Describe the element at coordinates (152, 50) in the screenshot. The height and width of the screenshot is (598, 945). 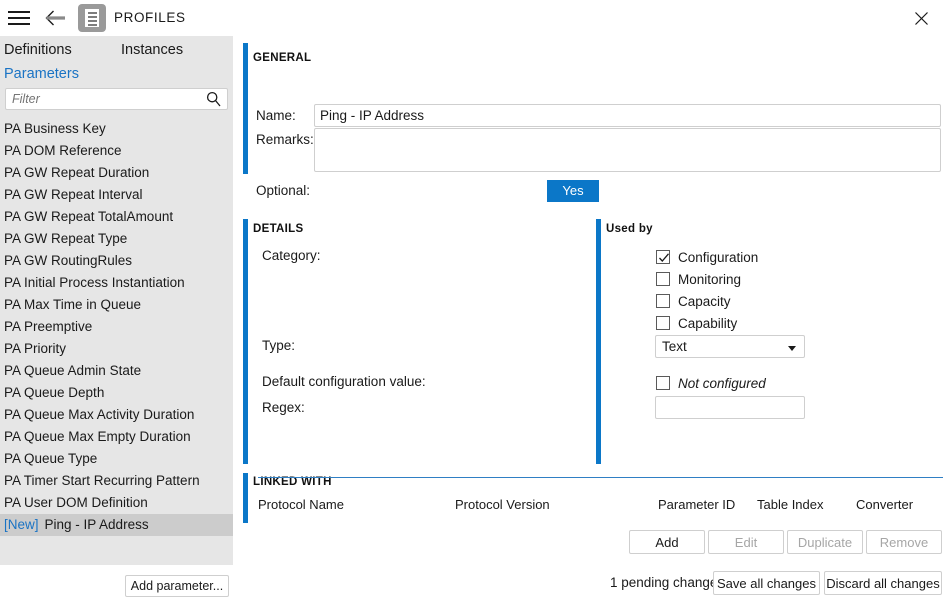
I see `tab-instances: Instances` at that location.